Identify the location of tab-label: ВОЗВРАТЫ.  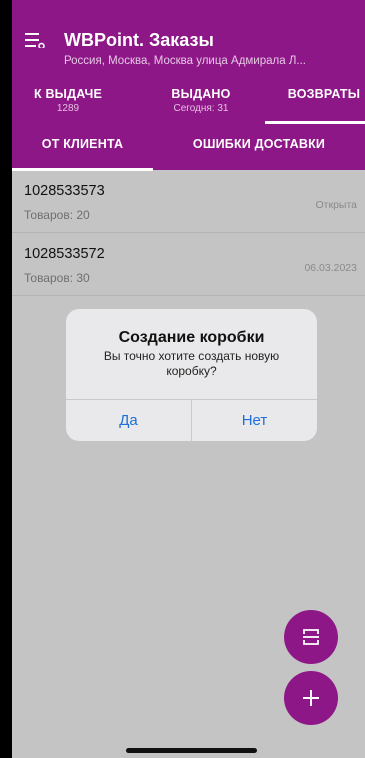
(324, 94).